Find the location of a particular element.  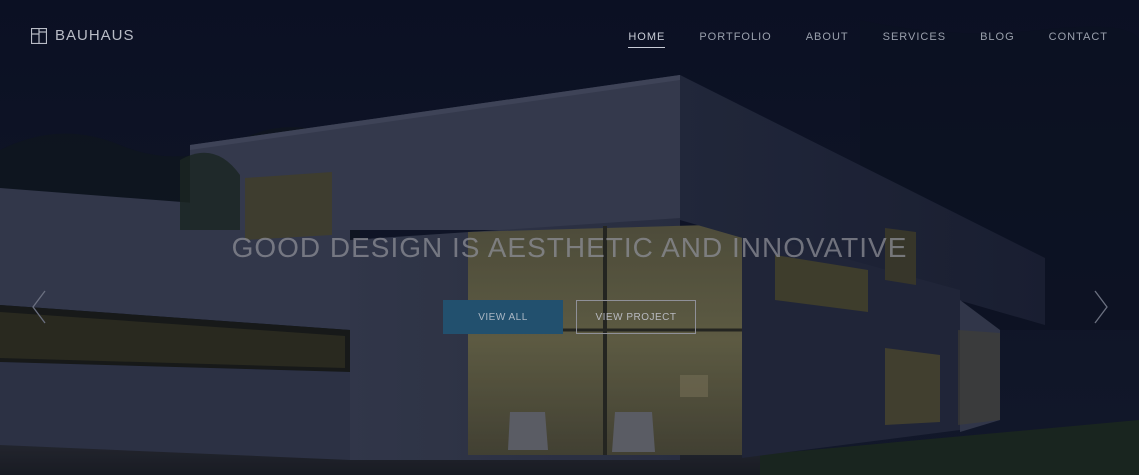

chevron-left-icon is located at coordinates (39, 307).